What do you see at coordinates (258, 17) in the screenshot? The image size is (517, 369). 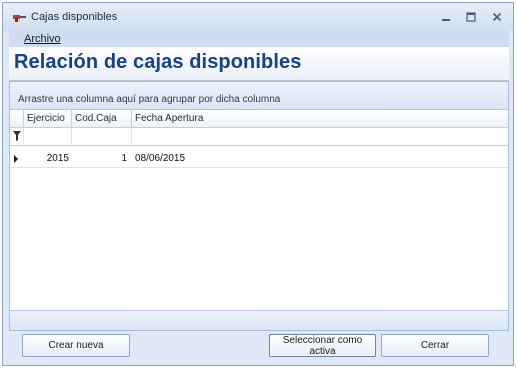 I see `title-bar: Cajas disponibles` at bounding box center [258, 17].